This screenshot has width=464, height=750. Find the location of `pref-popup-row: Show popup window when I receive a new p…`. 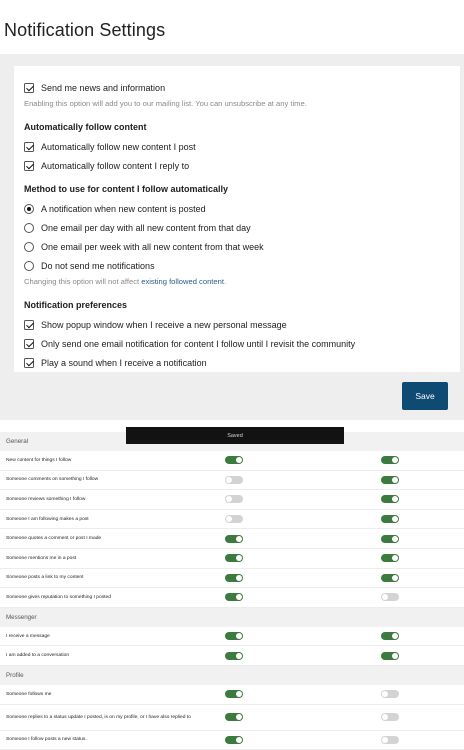

pref-popup-row: Show popup window when I receive a new p… is located at coordinates (237, 324).